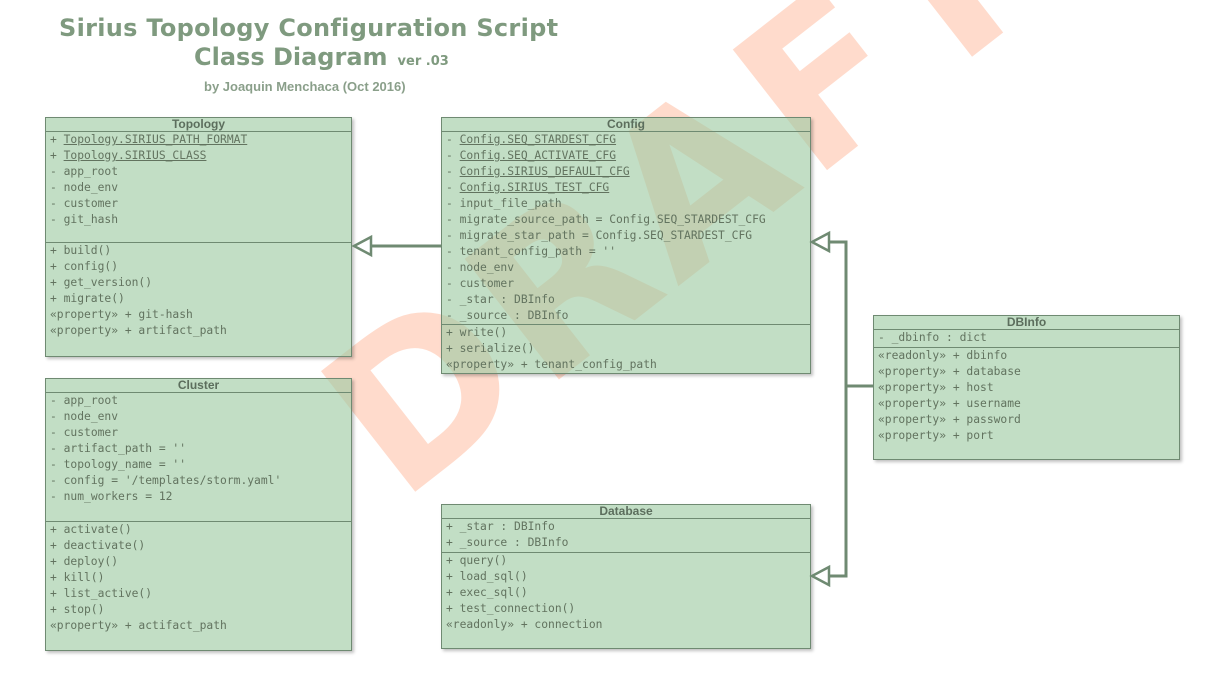 This screenshot has height=686, width=1211. What do you see at coordinates (820, 242) in the screenshot?
I see `inheritance-arrowhead-config` at bounding box center [820, 242].